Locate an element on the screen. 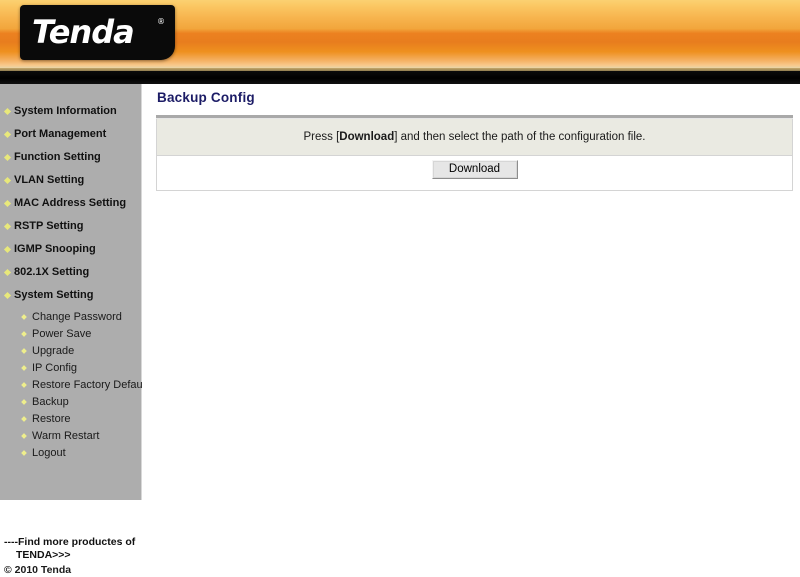  sidebar-subitem-label: IP Config is located at coordinates (55, 368).